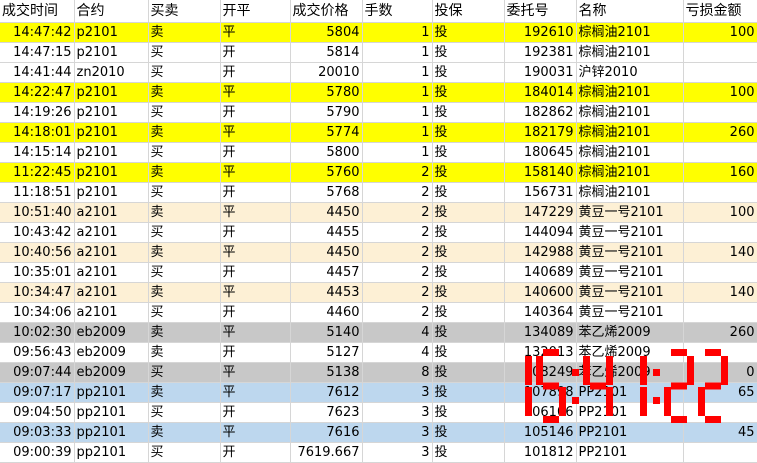 Image resolution: width=757 pixels, height=463 pixels. I want to click on cell-order-id: 142988, so click(540, 252).